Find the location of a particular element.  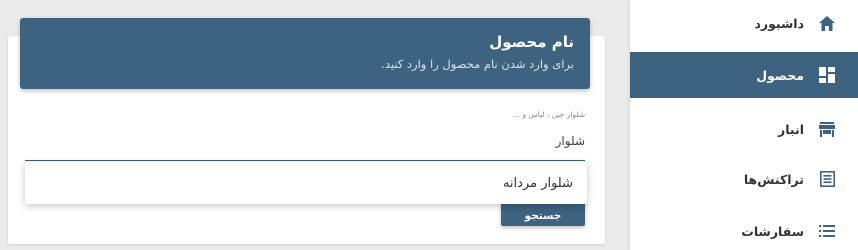

card-subtitle: برای وارد شدن نام محصول را وارد کنید. is located at coordinates (477, 64).